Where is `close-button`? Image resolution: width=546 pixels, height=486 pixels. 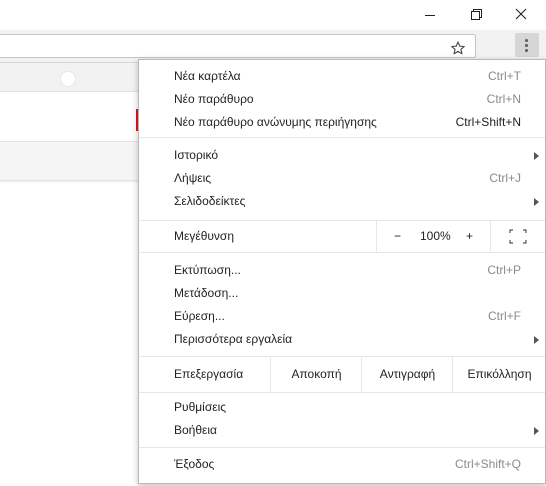 close-button is located at coordinates (521, 15).